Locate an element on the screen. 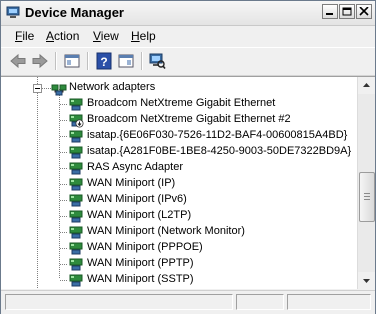  minimize-button is located at coordinates (330, 11).